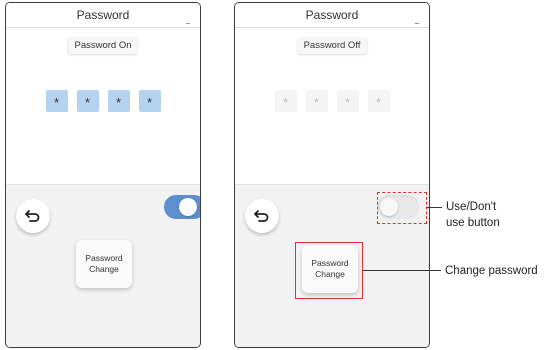 Image resolution: width=548 pixels, height=350 pixels. I want to click on change-leader-line, so click(402, 270).